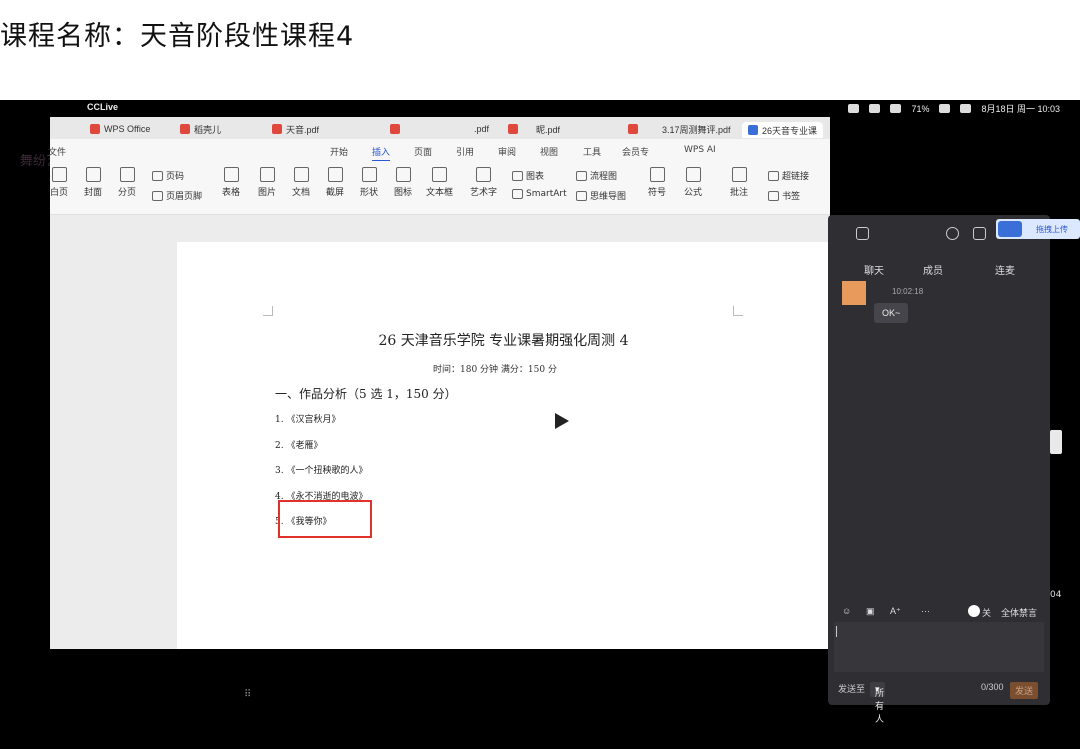 The height and width of the screenshot is (749, 1080). I want to click on screenshot-button: 截屏, so click(335, 182).